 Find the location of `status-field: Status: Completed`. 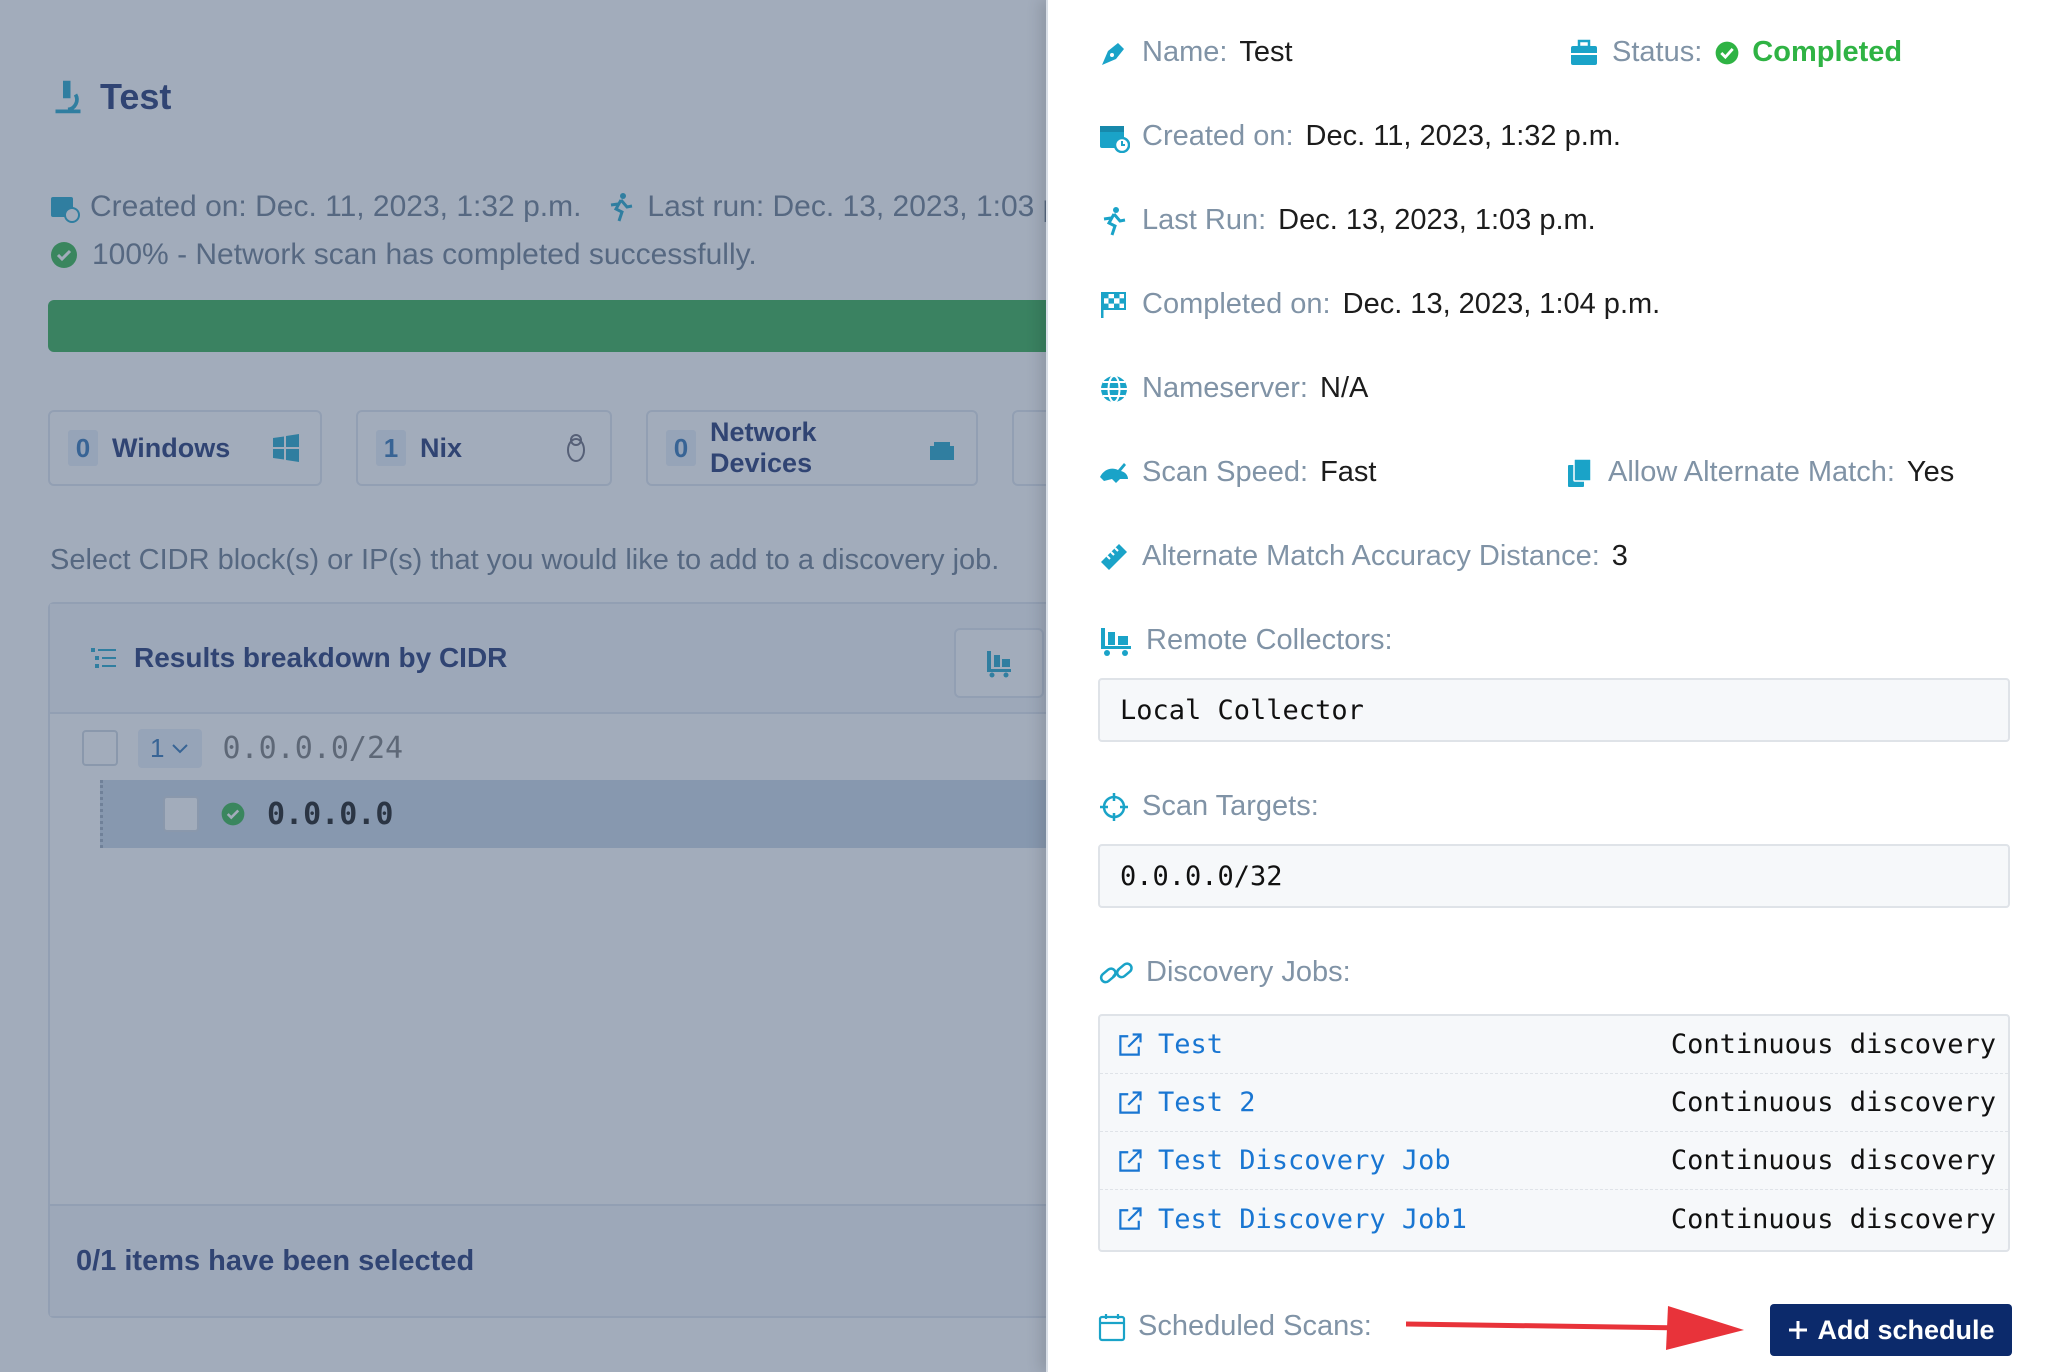

status-field: Status: Completed is located at coordinates (1735, 52).